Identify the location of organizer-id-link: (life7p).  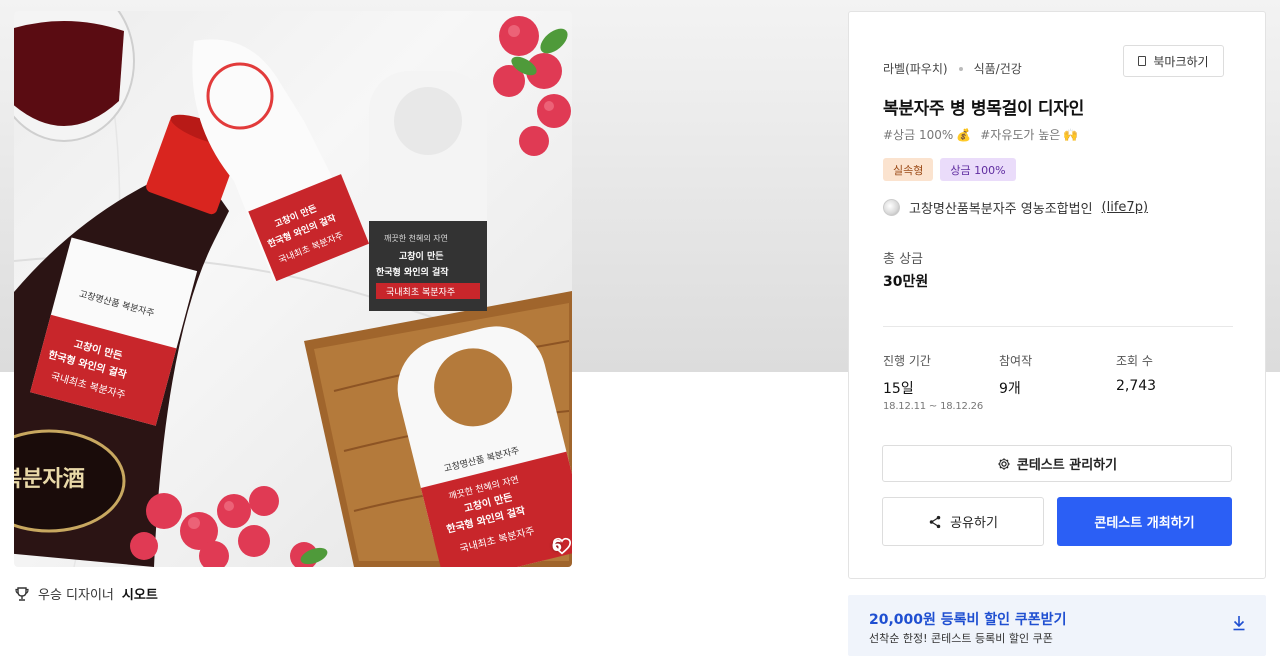
(1125, 207).